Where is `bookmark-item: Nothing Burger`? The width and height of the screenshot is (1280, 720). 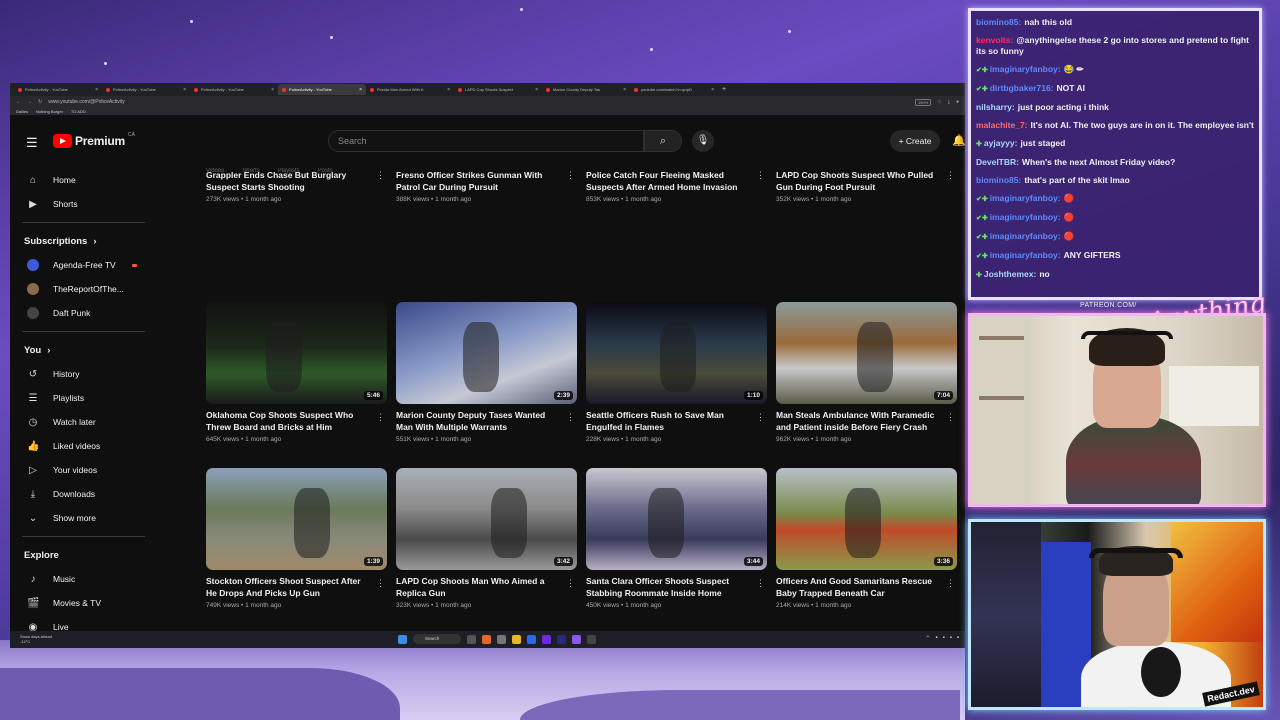 bookmark-item: Nothing Burger is located at coordinates (49, 111).